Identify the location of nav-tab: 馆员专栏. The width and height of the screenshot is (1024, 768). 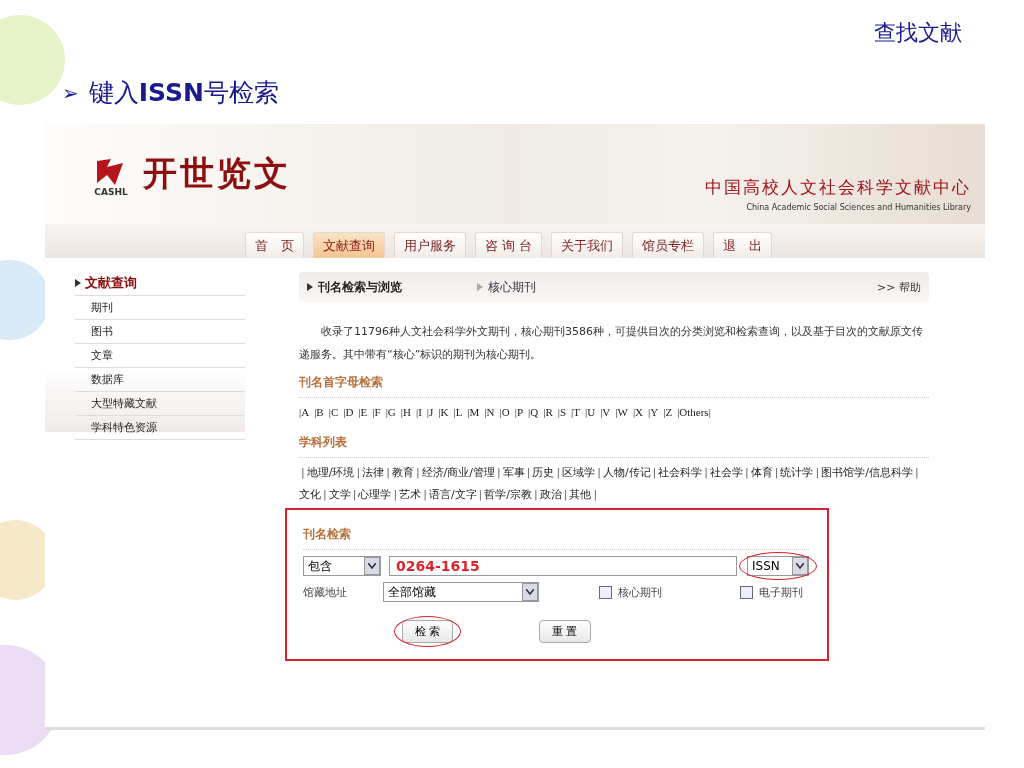
(668, 245).